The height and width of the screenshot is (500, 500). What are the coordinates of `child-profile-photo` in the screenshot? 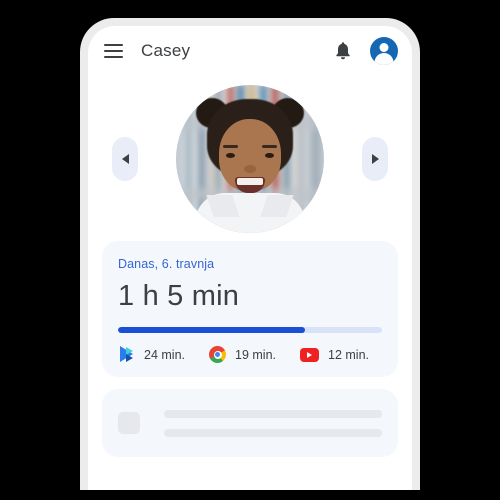 It's located at (250, 158).